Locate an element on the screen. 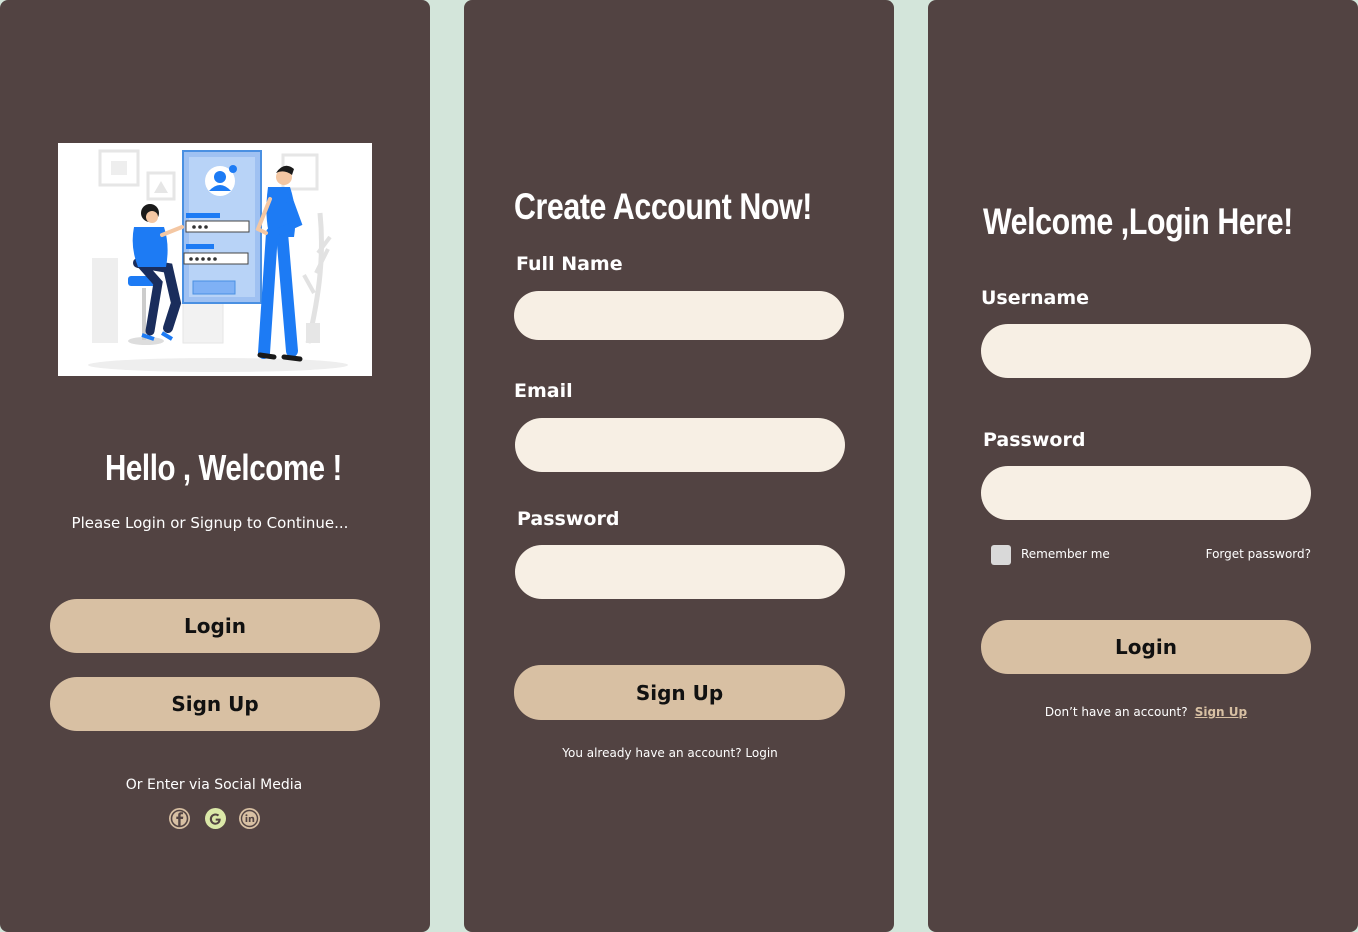 This screenshot has height=932, width=1358. login-title: Welcome ,Login Here! is located at coordinates (1138, 221).